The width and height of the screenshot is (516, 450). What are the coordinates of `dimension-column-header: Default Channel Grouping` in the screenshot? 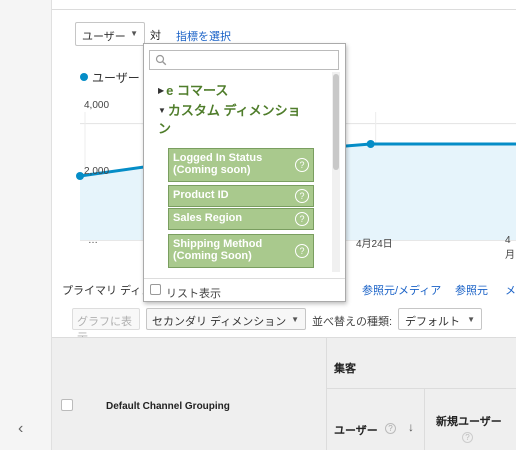 It's located at (168, 406).